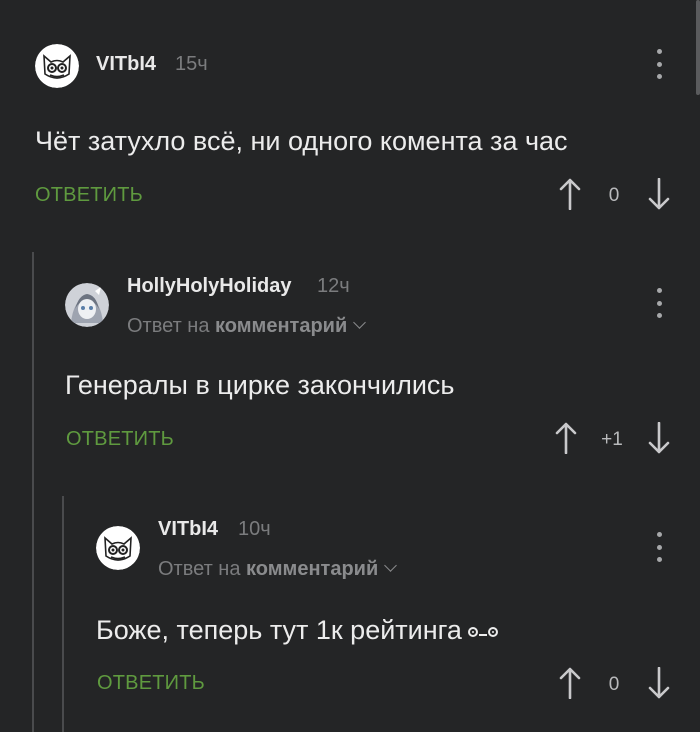 Image resolution: width=700 pixels, height=732 pixels. I want to click on comment-text: Боже, теперь тут 1к рейтинга, so click(297, 630).